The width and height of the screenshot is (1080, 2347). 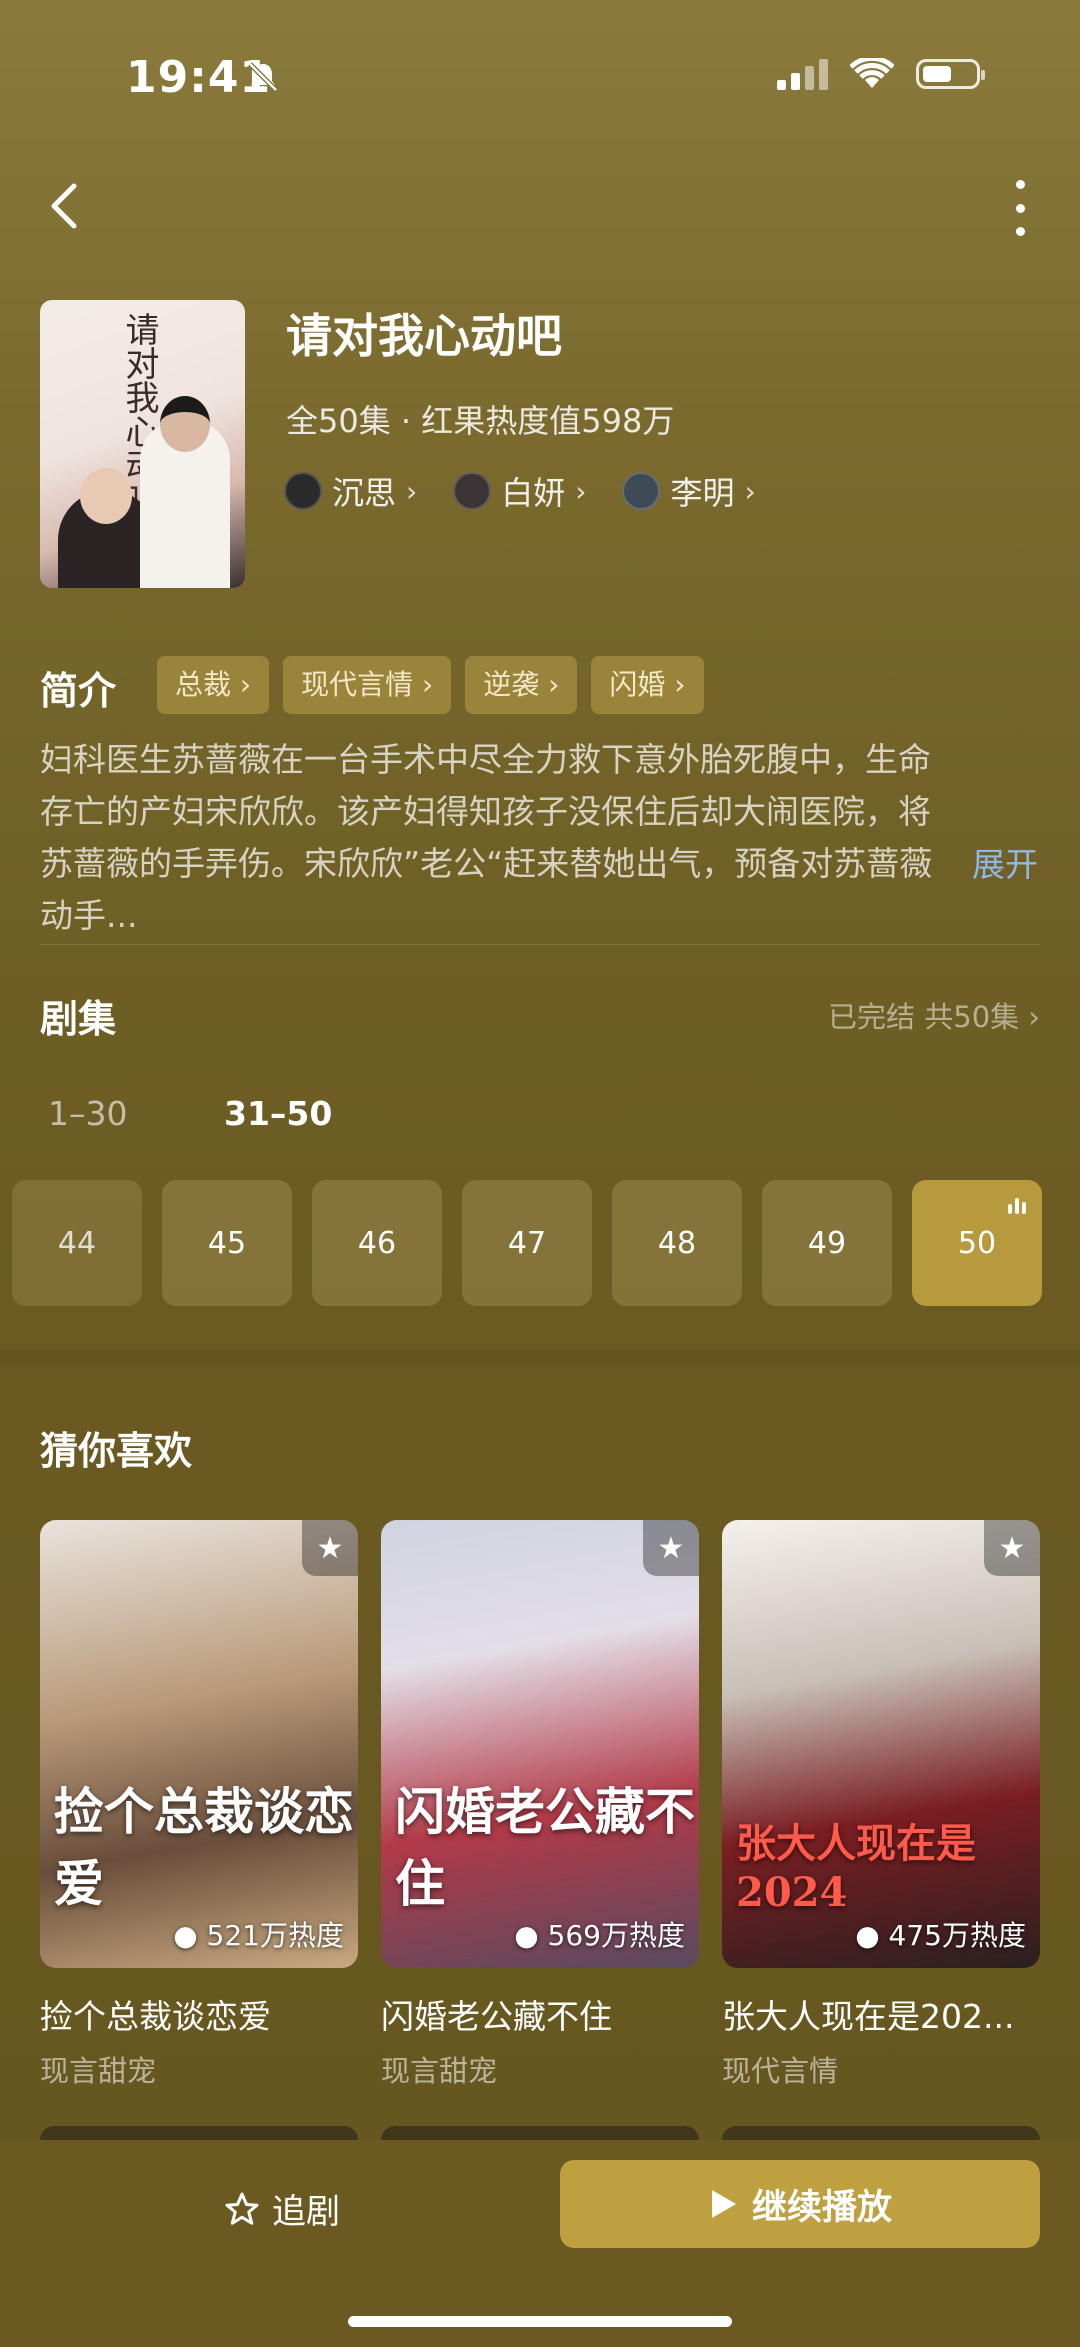 I want to click on card-genre: 现代言情, so click(x=780, y=2071).